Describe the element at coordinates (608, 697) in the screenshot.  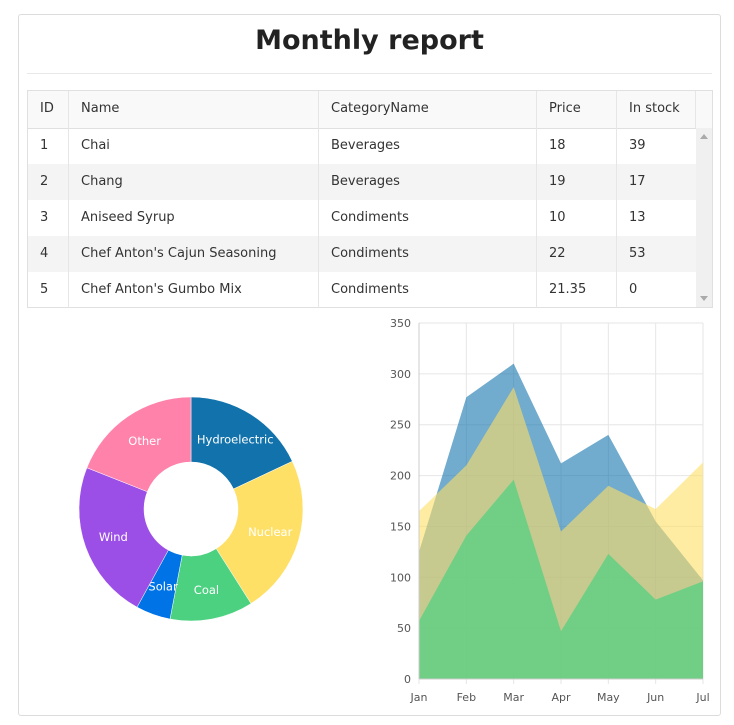
I see `x-tick-label: May` at that location.